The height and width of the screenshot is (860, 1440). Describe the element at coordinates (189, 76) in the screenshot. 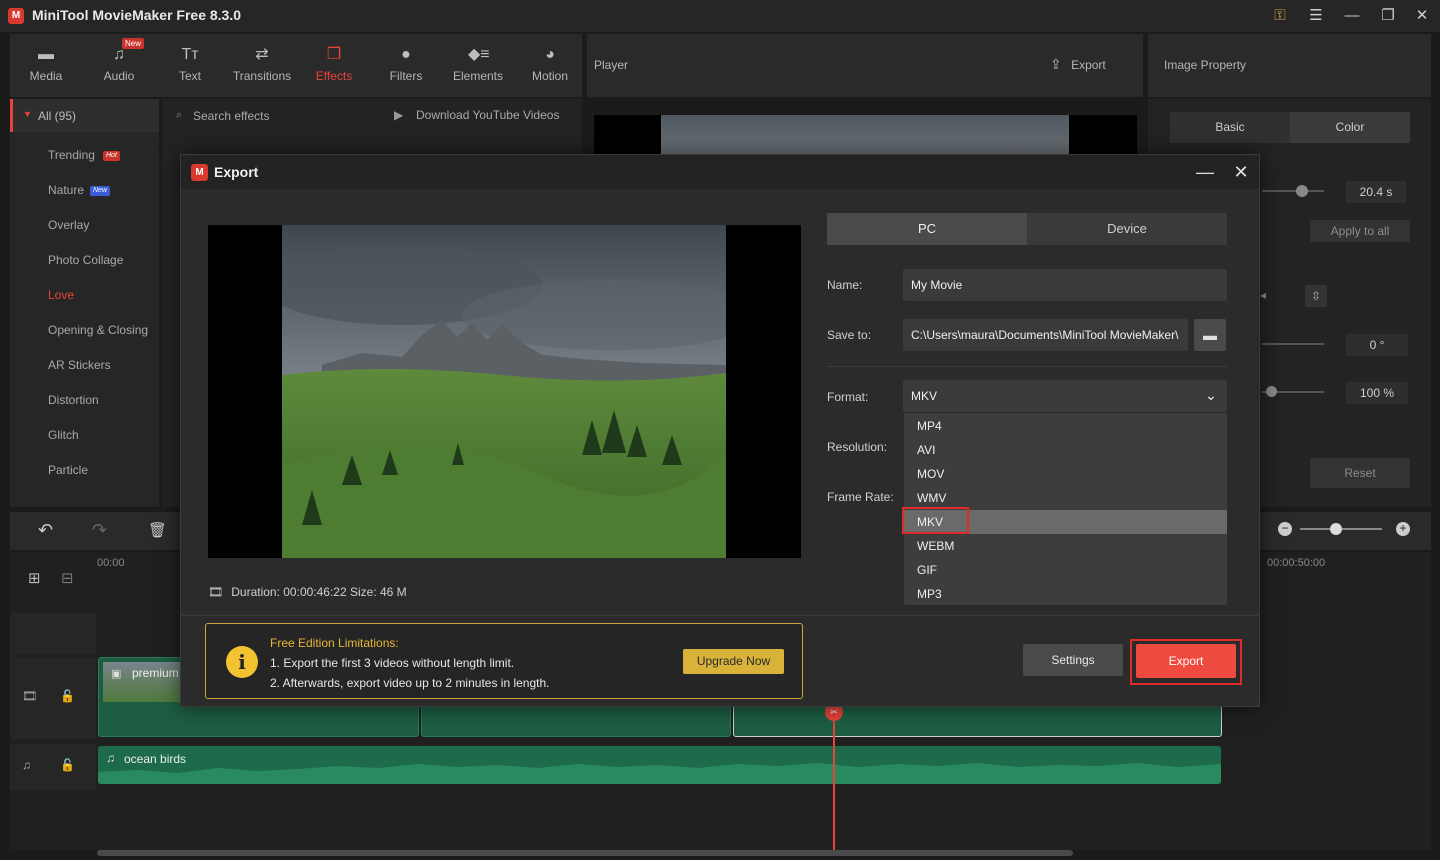

I see `tool-label: Text` at that location.